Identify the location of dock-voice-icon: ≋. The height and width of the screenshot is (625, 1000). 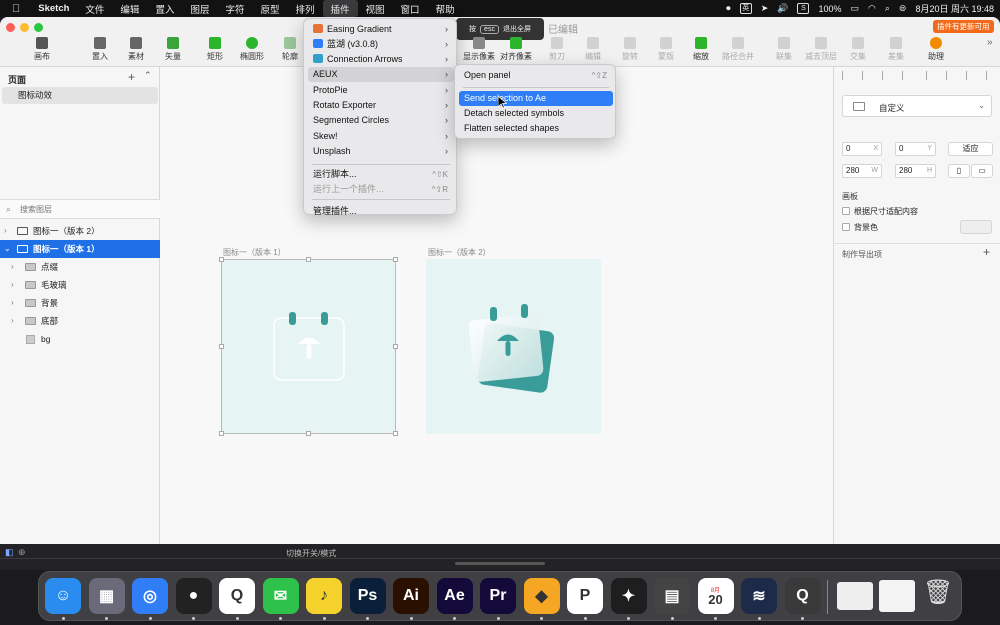
(759, 596).